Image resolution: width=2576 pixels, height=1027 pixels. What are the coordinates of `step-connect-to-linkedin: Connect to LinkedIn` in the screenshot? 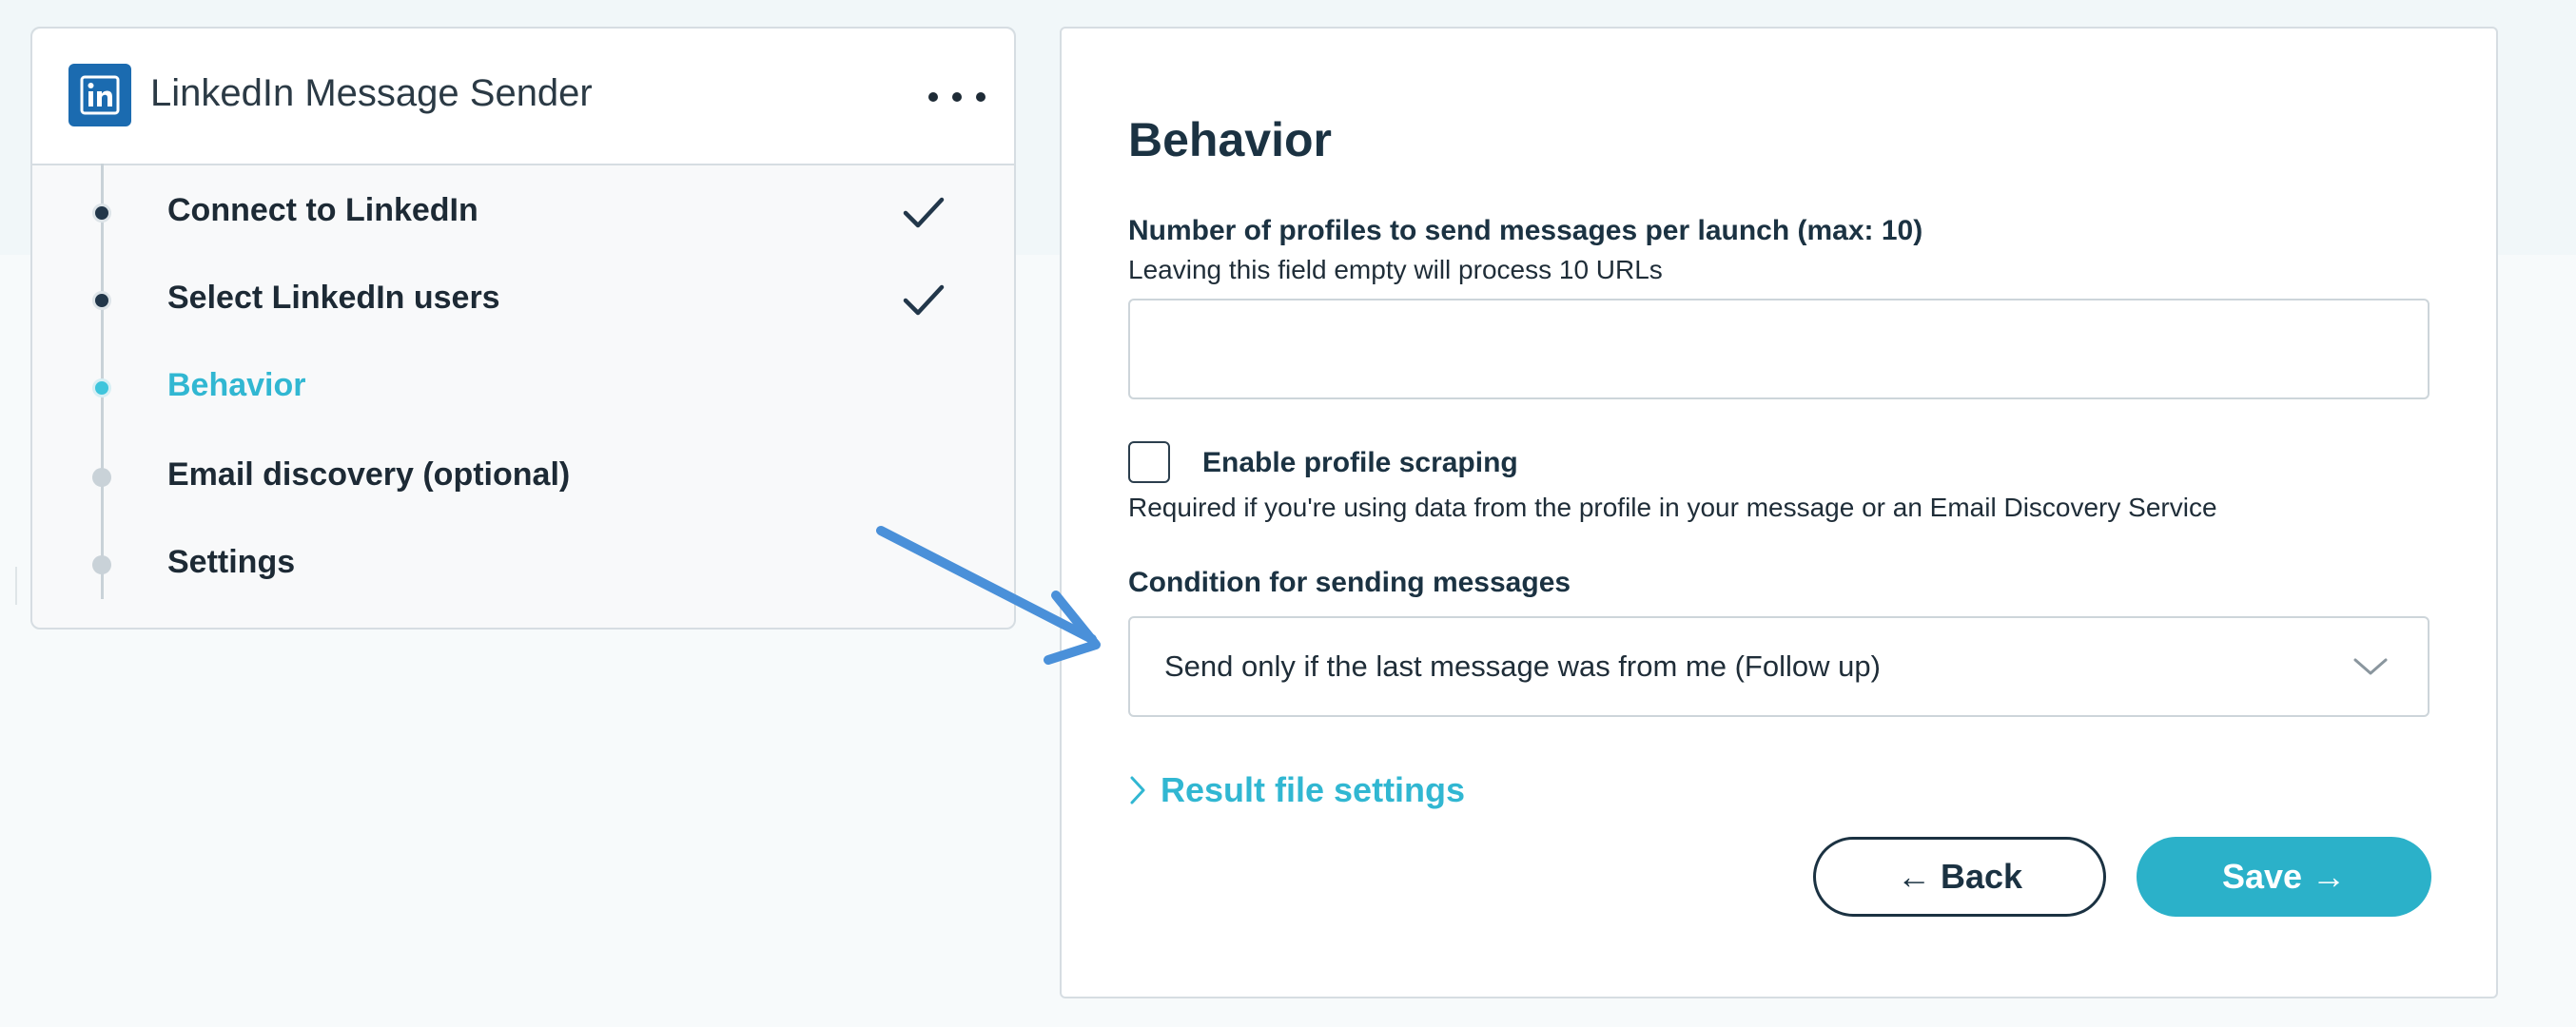 It's located at (523, 213).